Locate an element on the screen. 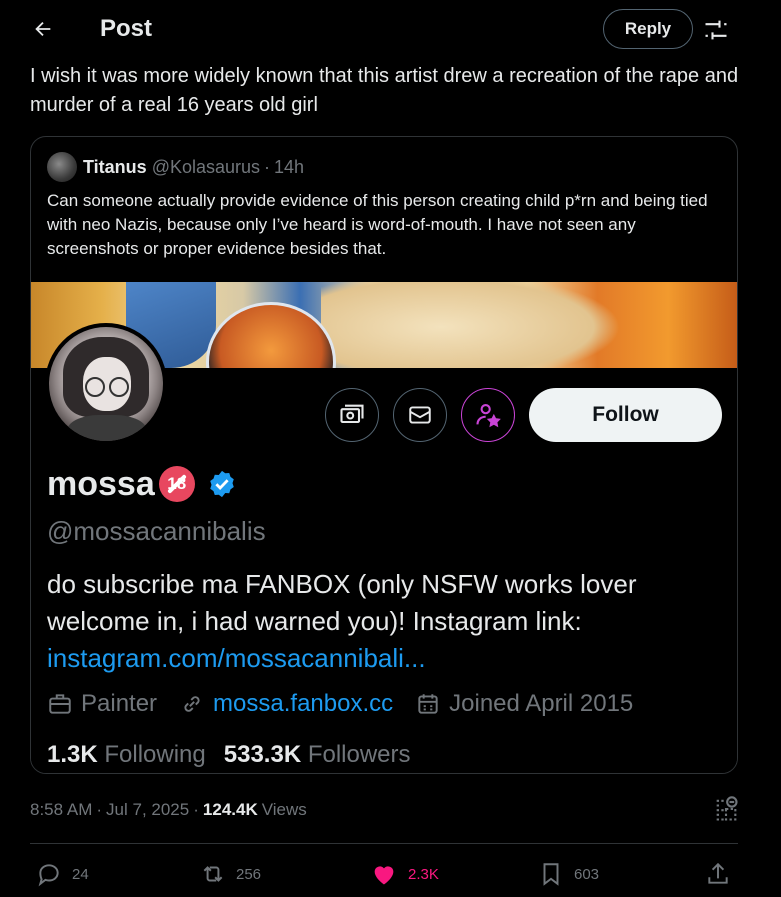 The image size is (781, 897). views-label: Views is located at coordinates (284, 809).